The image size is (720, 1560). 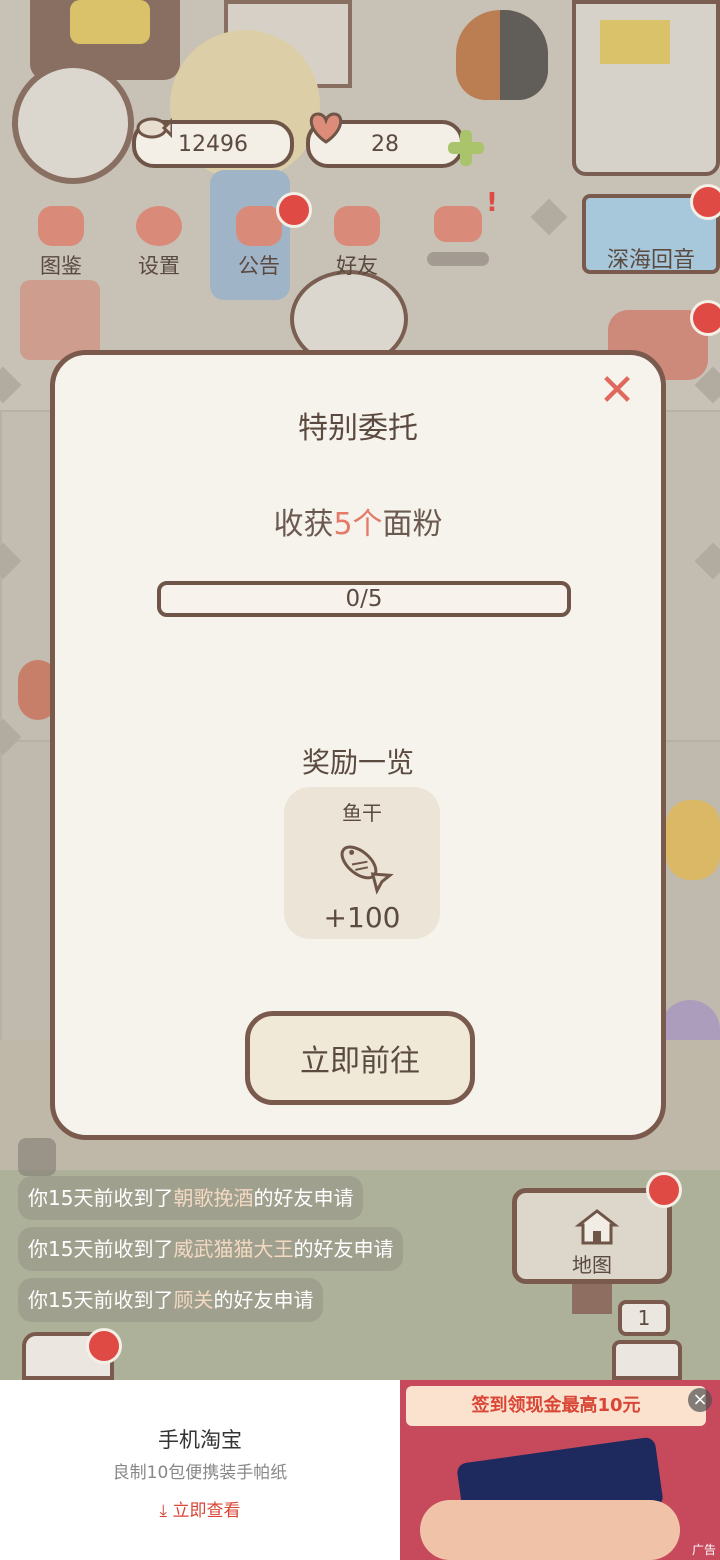 What do you see at coordinates (153, 128) in the screenshot?
I see `fish-icon` at bounding box center [153, 128].